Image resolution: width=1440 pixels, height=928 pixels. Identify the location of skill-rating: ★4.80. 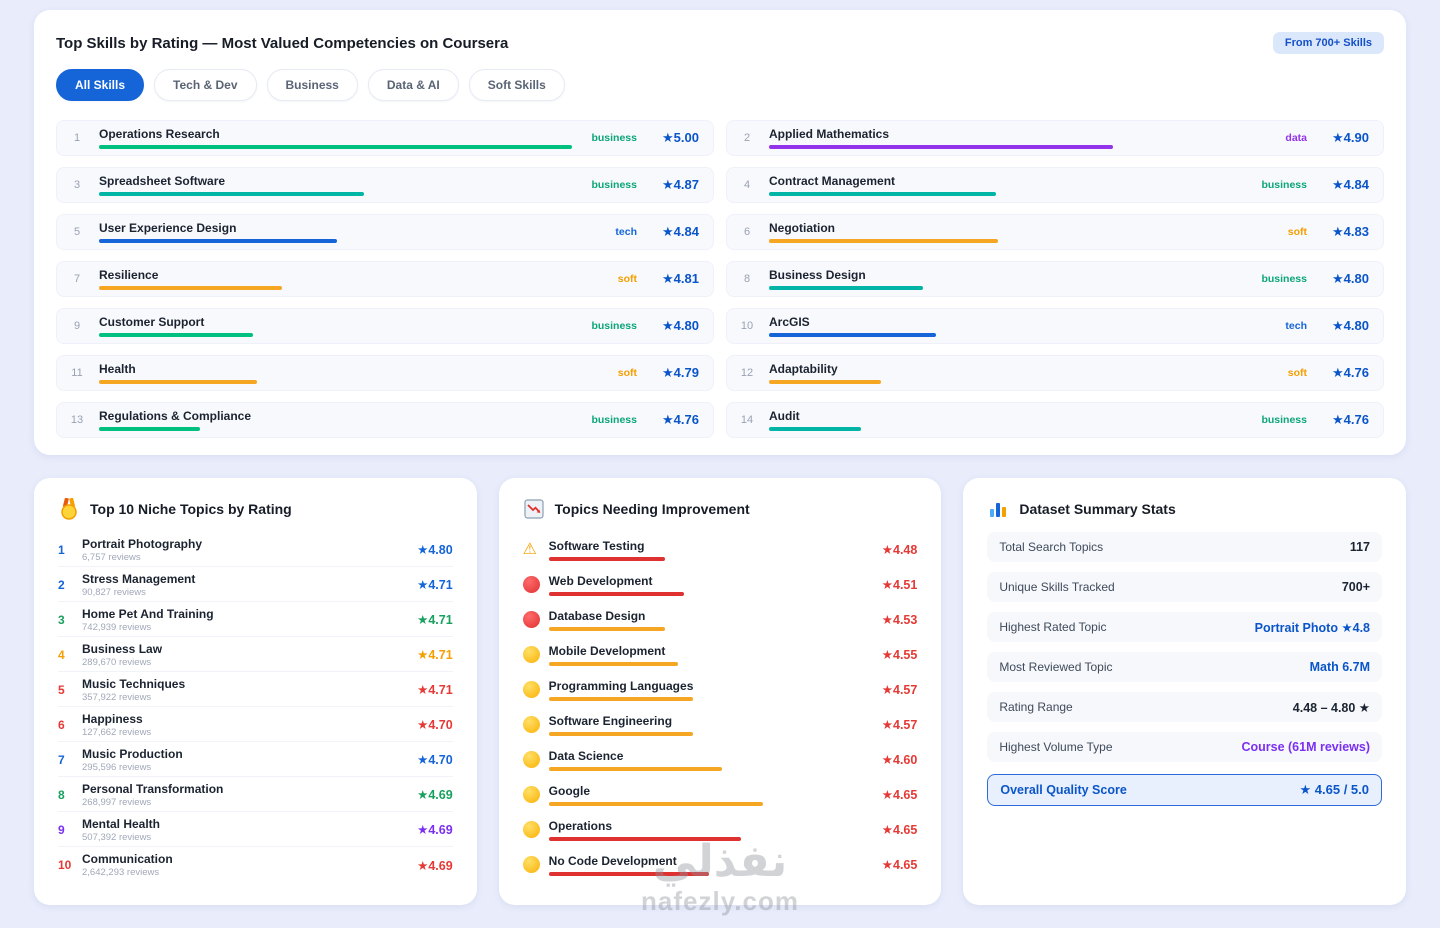
(1350, 278).